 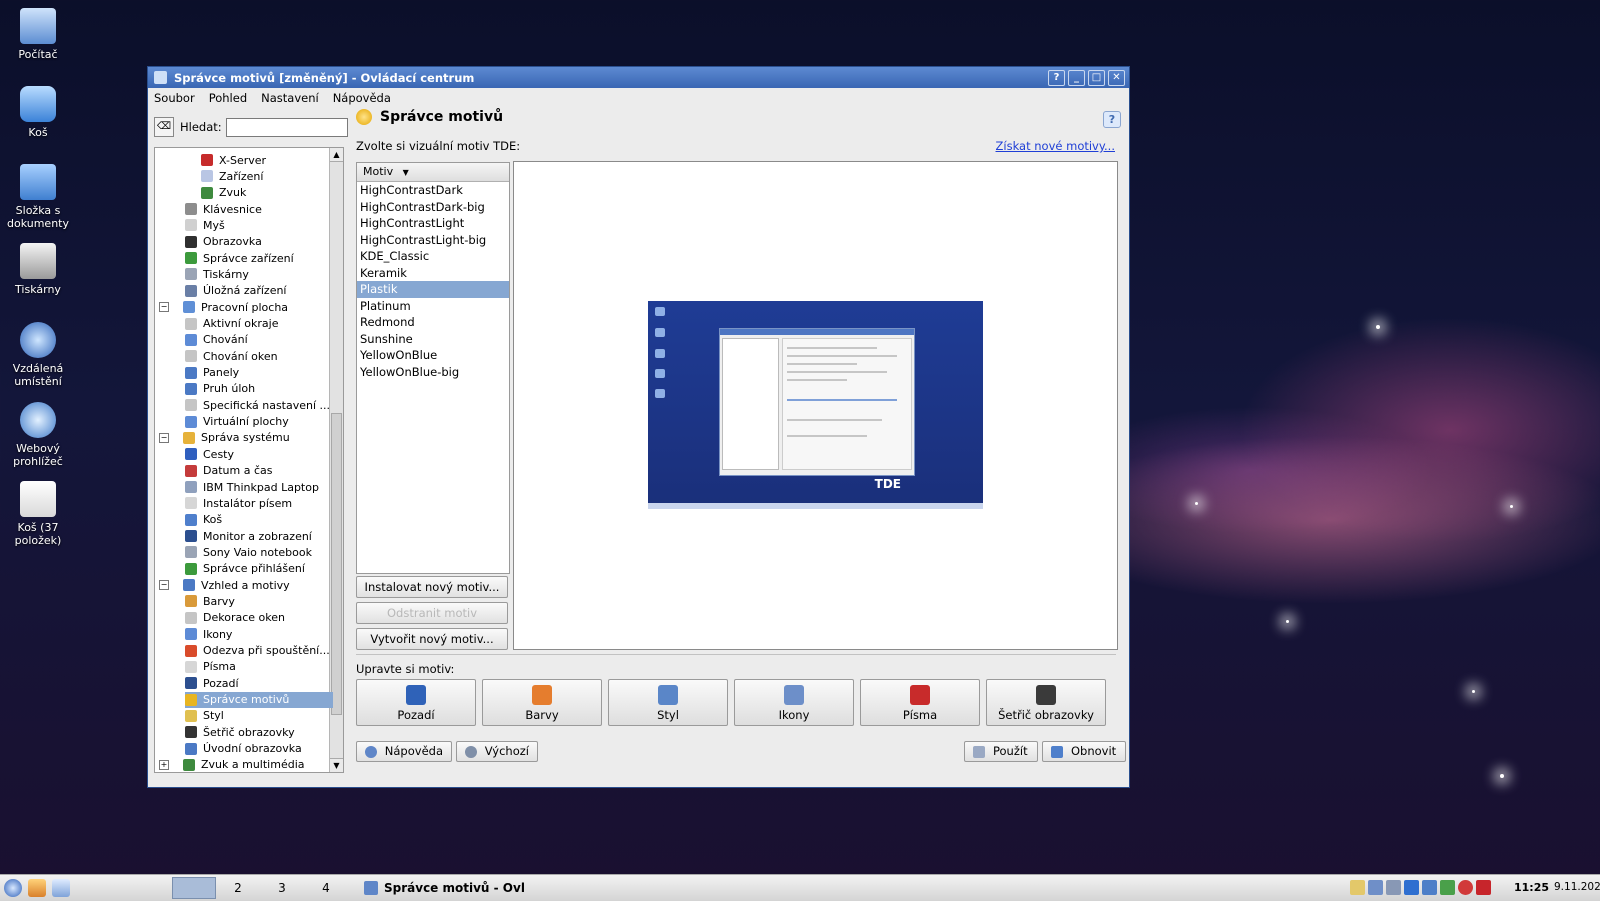 I want to click on adjust-screensaver-button: Šetřič obrazovky, so click(x=1046, y=702).